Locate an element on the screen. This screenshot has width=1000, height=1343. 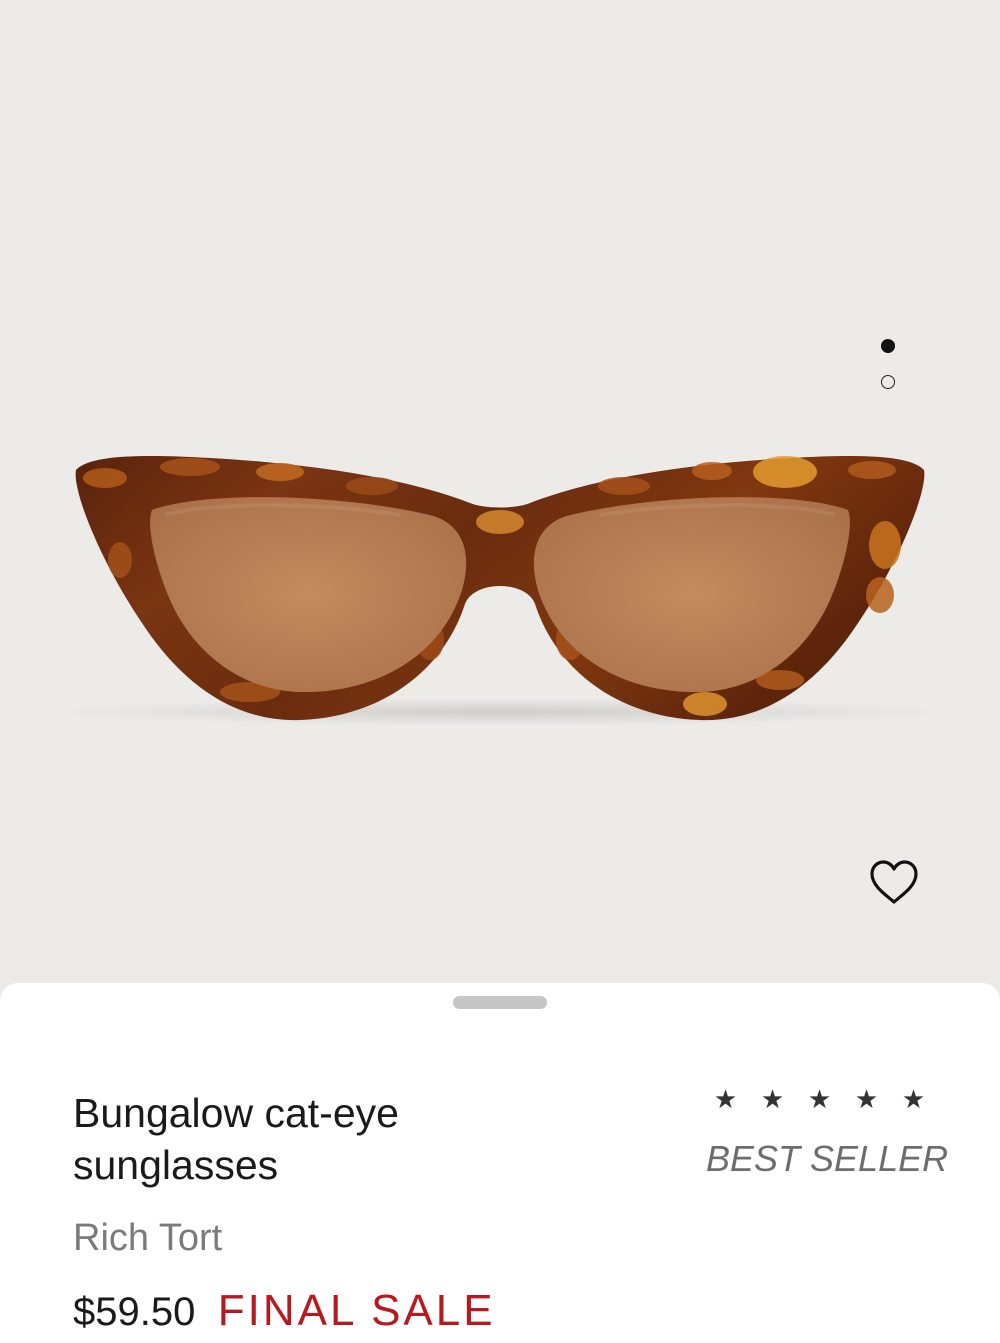
star-rating: ★ ★ ★ ★ ★ is located at coordinates (819, 1100).